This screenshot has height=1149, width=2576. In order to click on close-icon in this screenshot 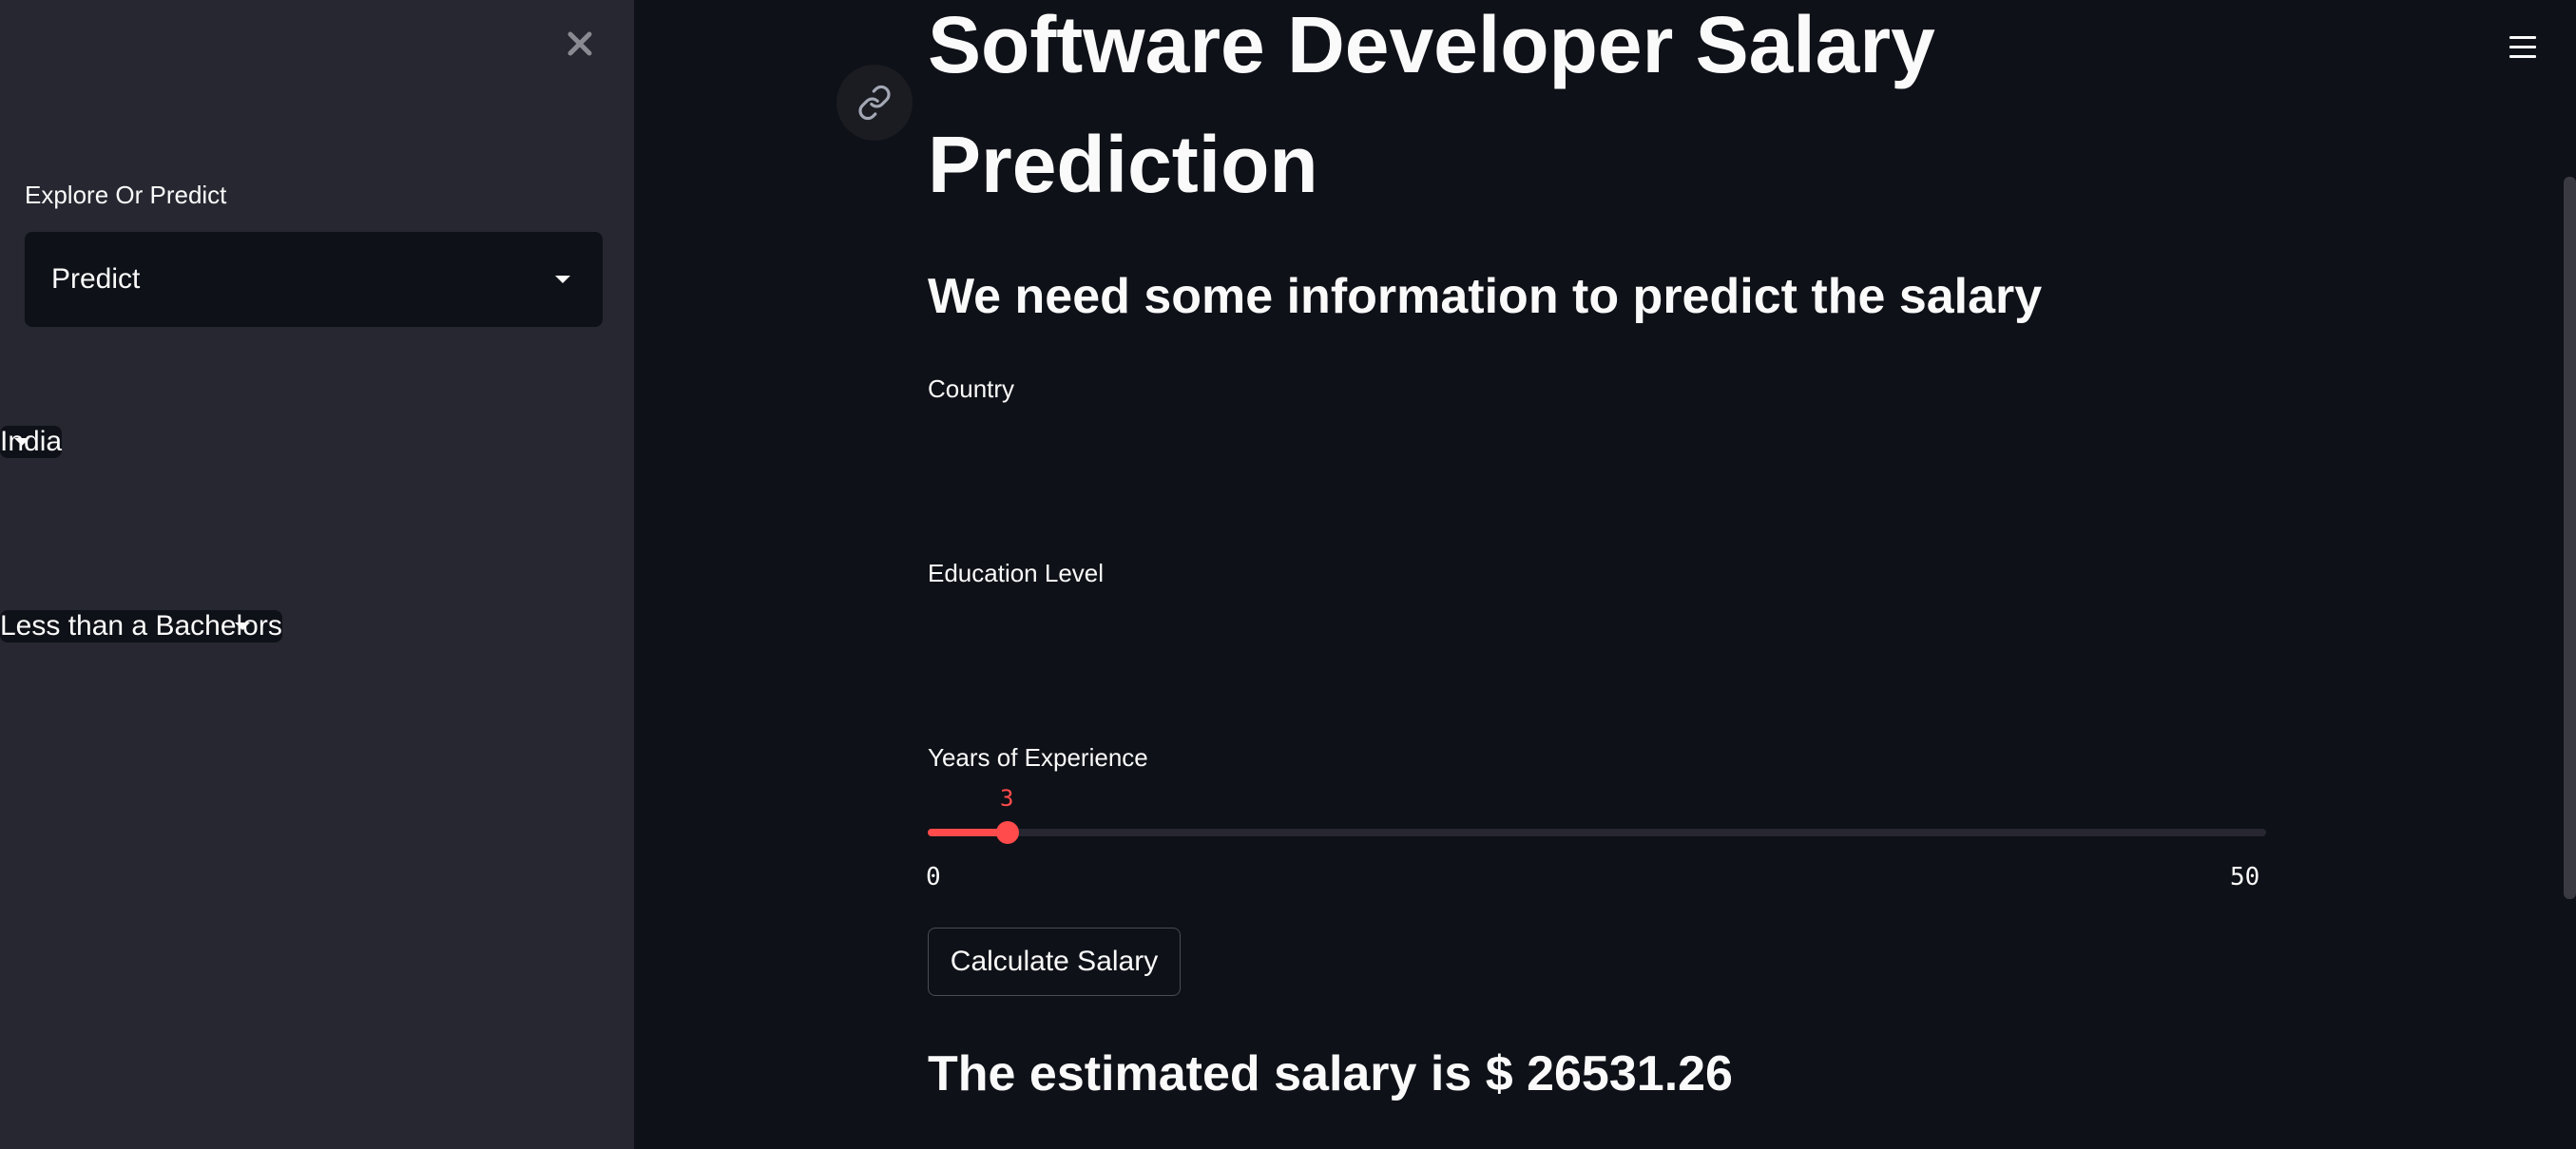, I will do `click(580, 43)`.